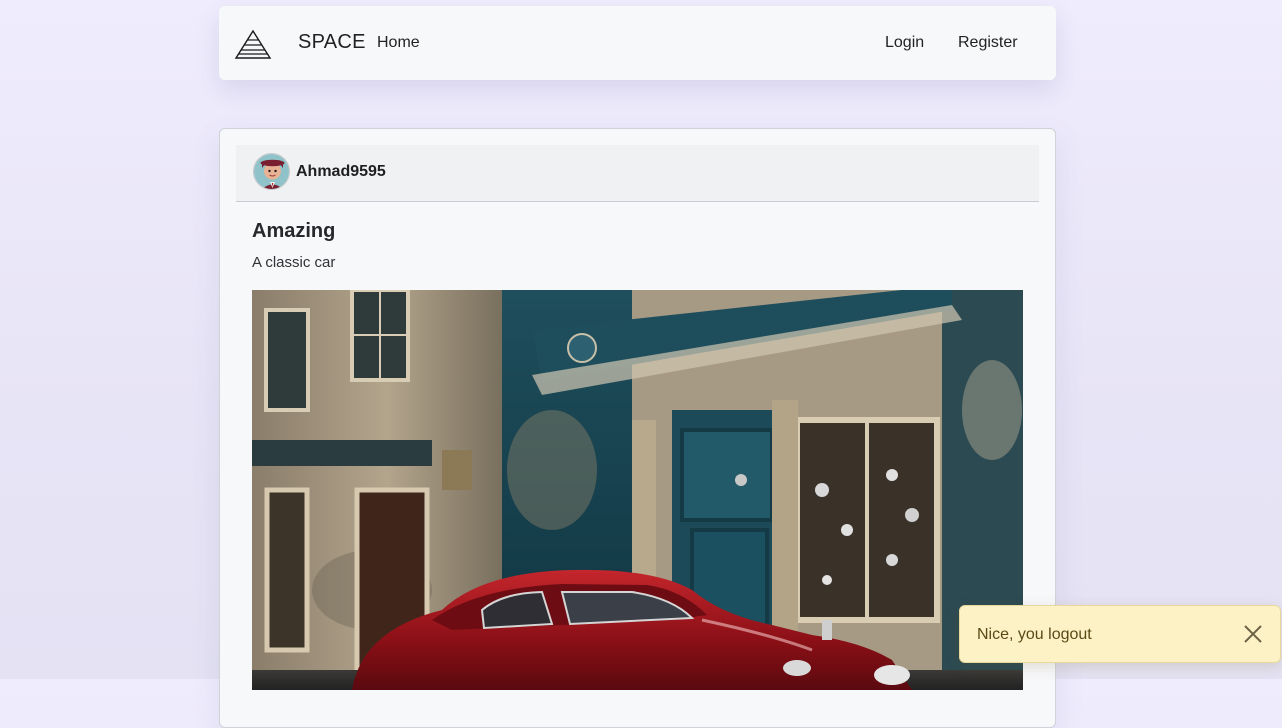  Describe the element at coordinates (1253, 634) in the screenshot. I see `close-icon` at that location.